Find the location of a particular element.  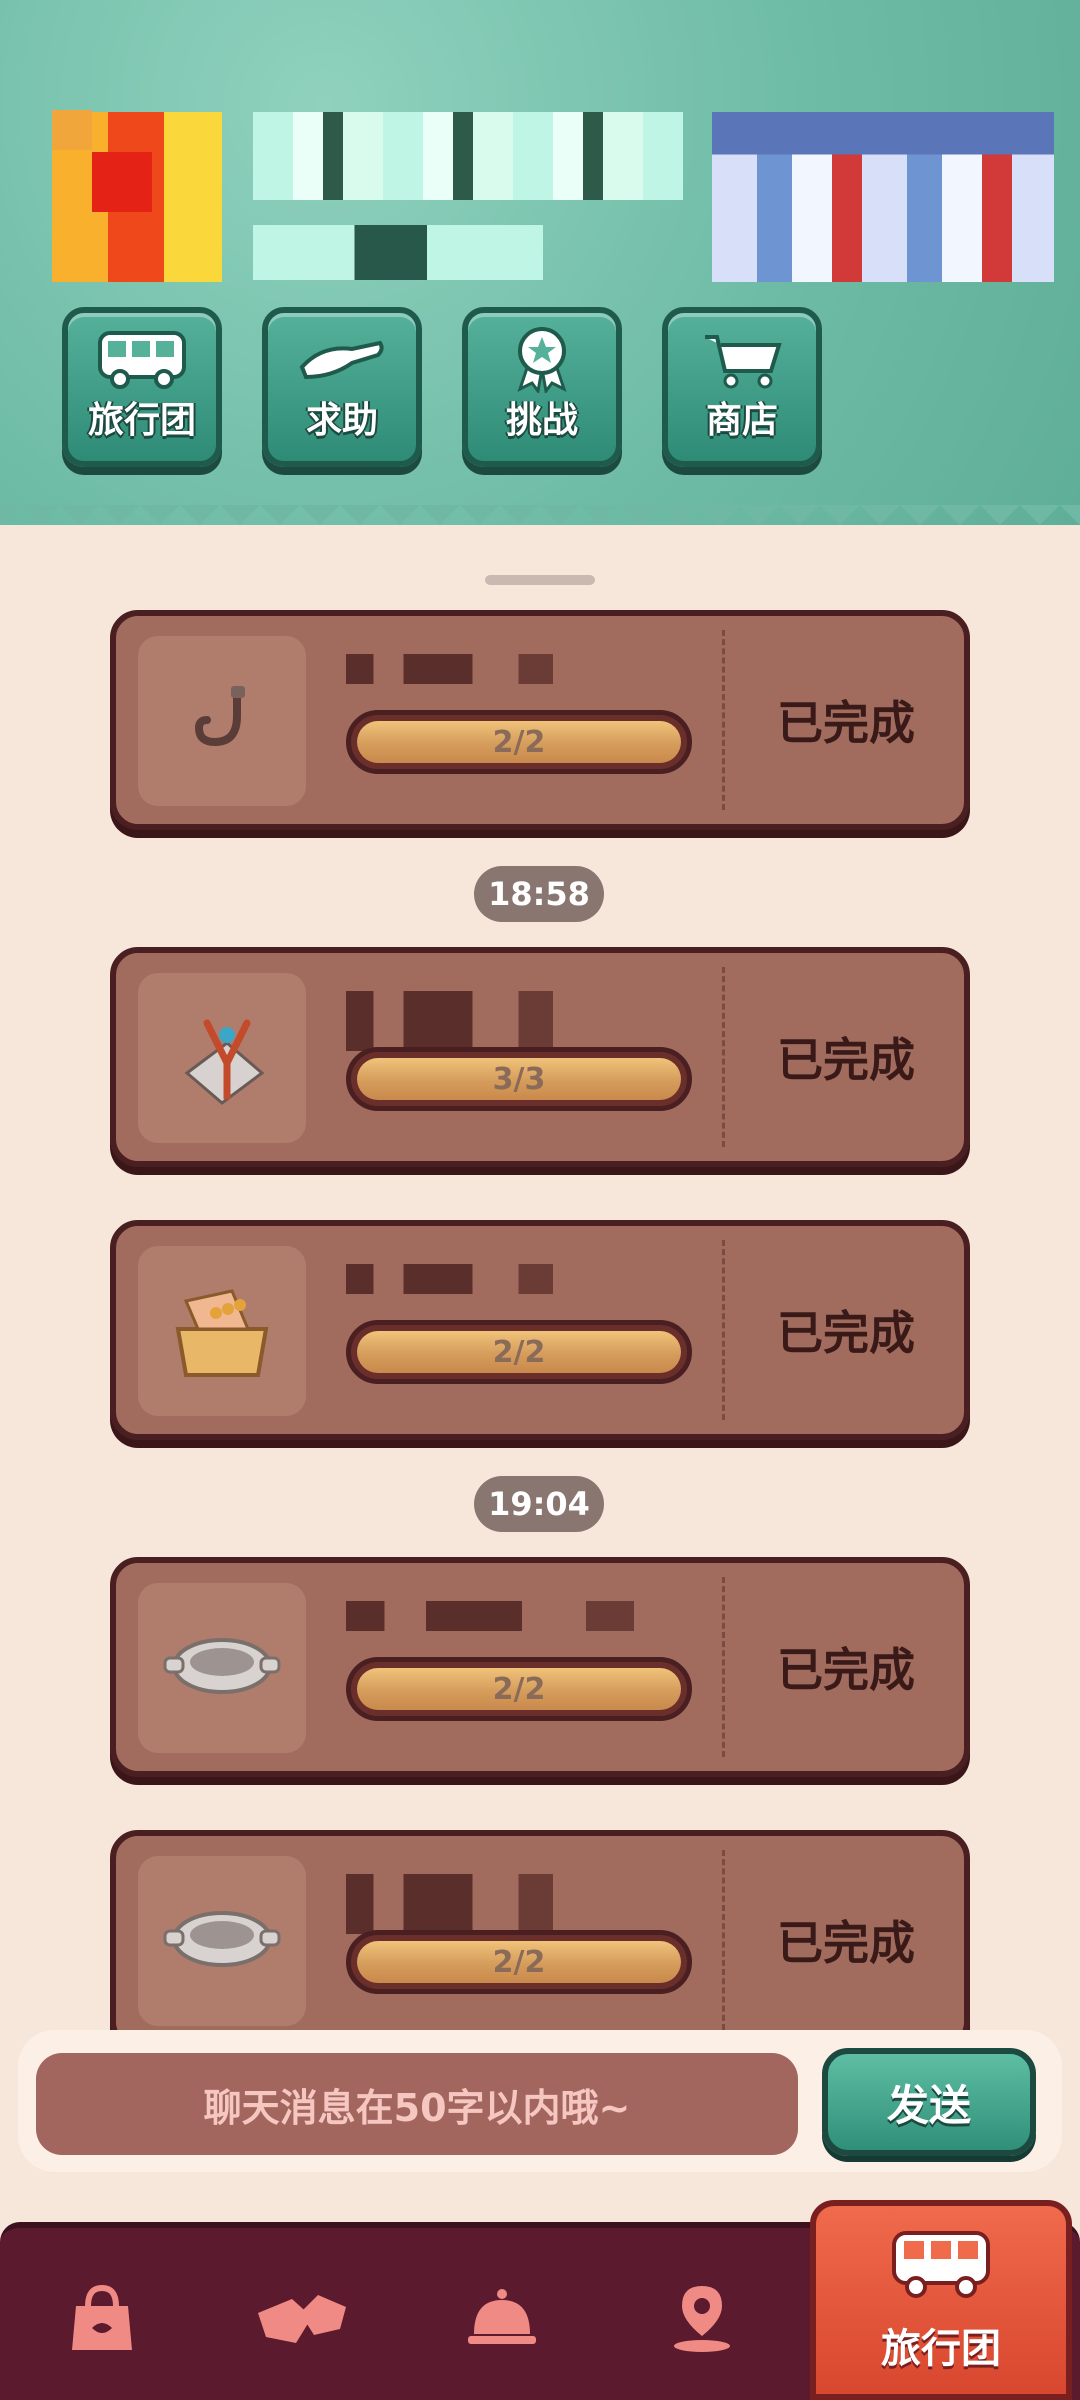

challenge-button: 挑战 is located at coordinates (542, 387).